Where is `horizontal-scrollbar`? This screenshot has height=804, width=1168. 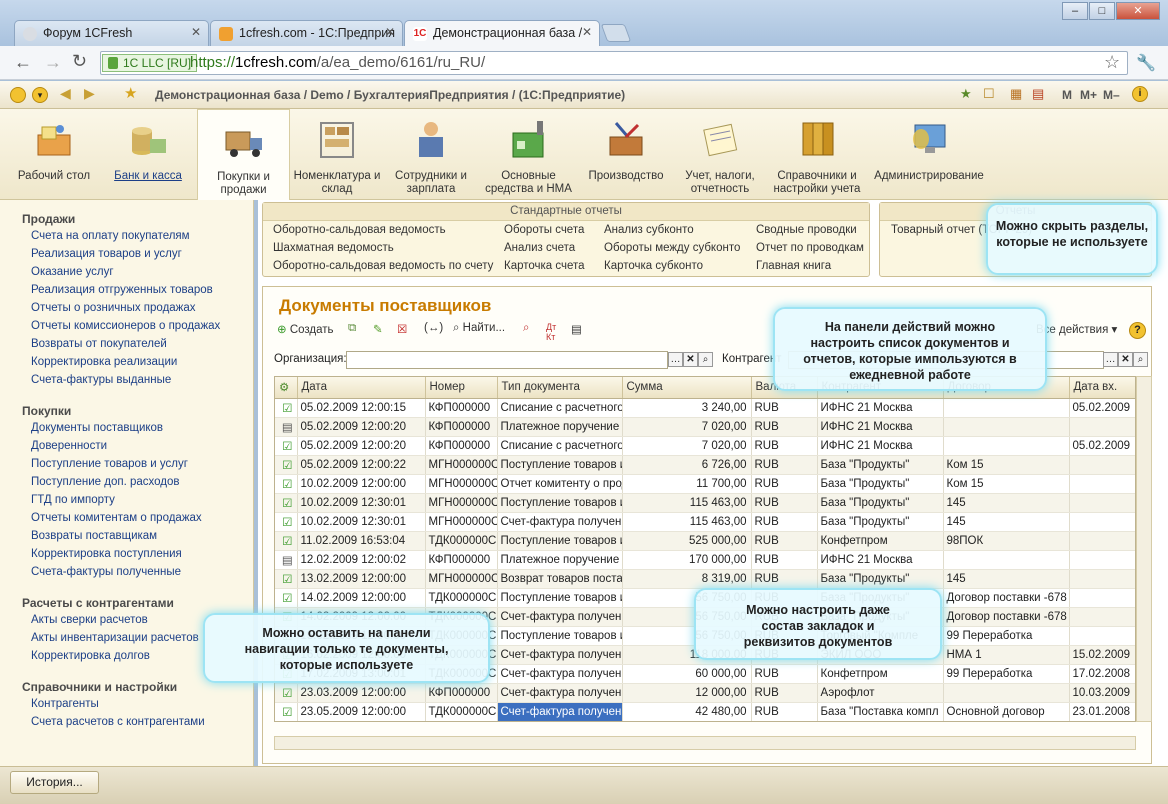
horizontal-scrollbar is located at coordinates (705, 743).